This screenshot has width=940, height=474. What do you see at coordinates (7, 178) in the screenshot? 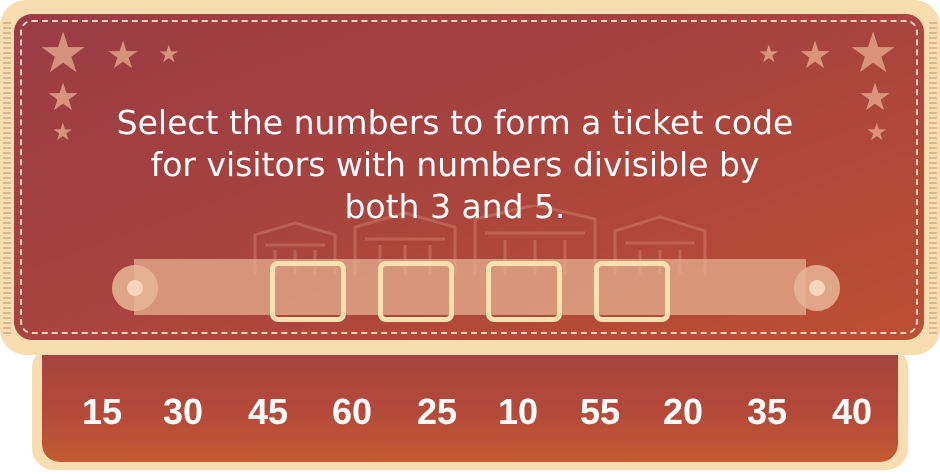
I see `ticket-perforation-left` at bounding box center [7, 178].